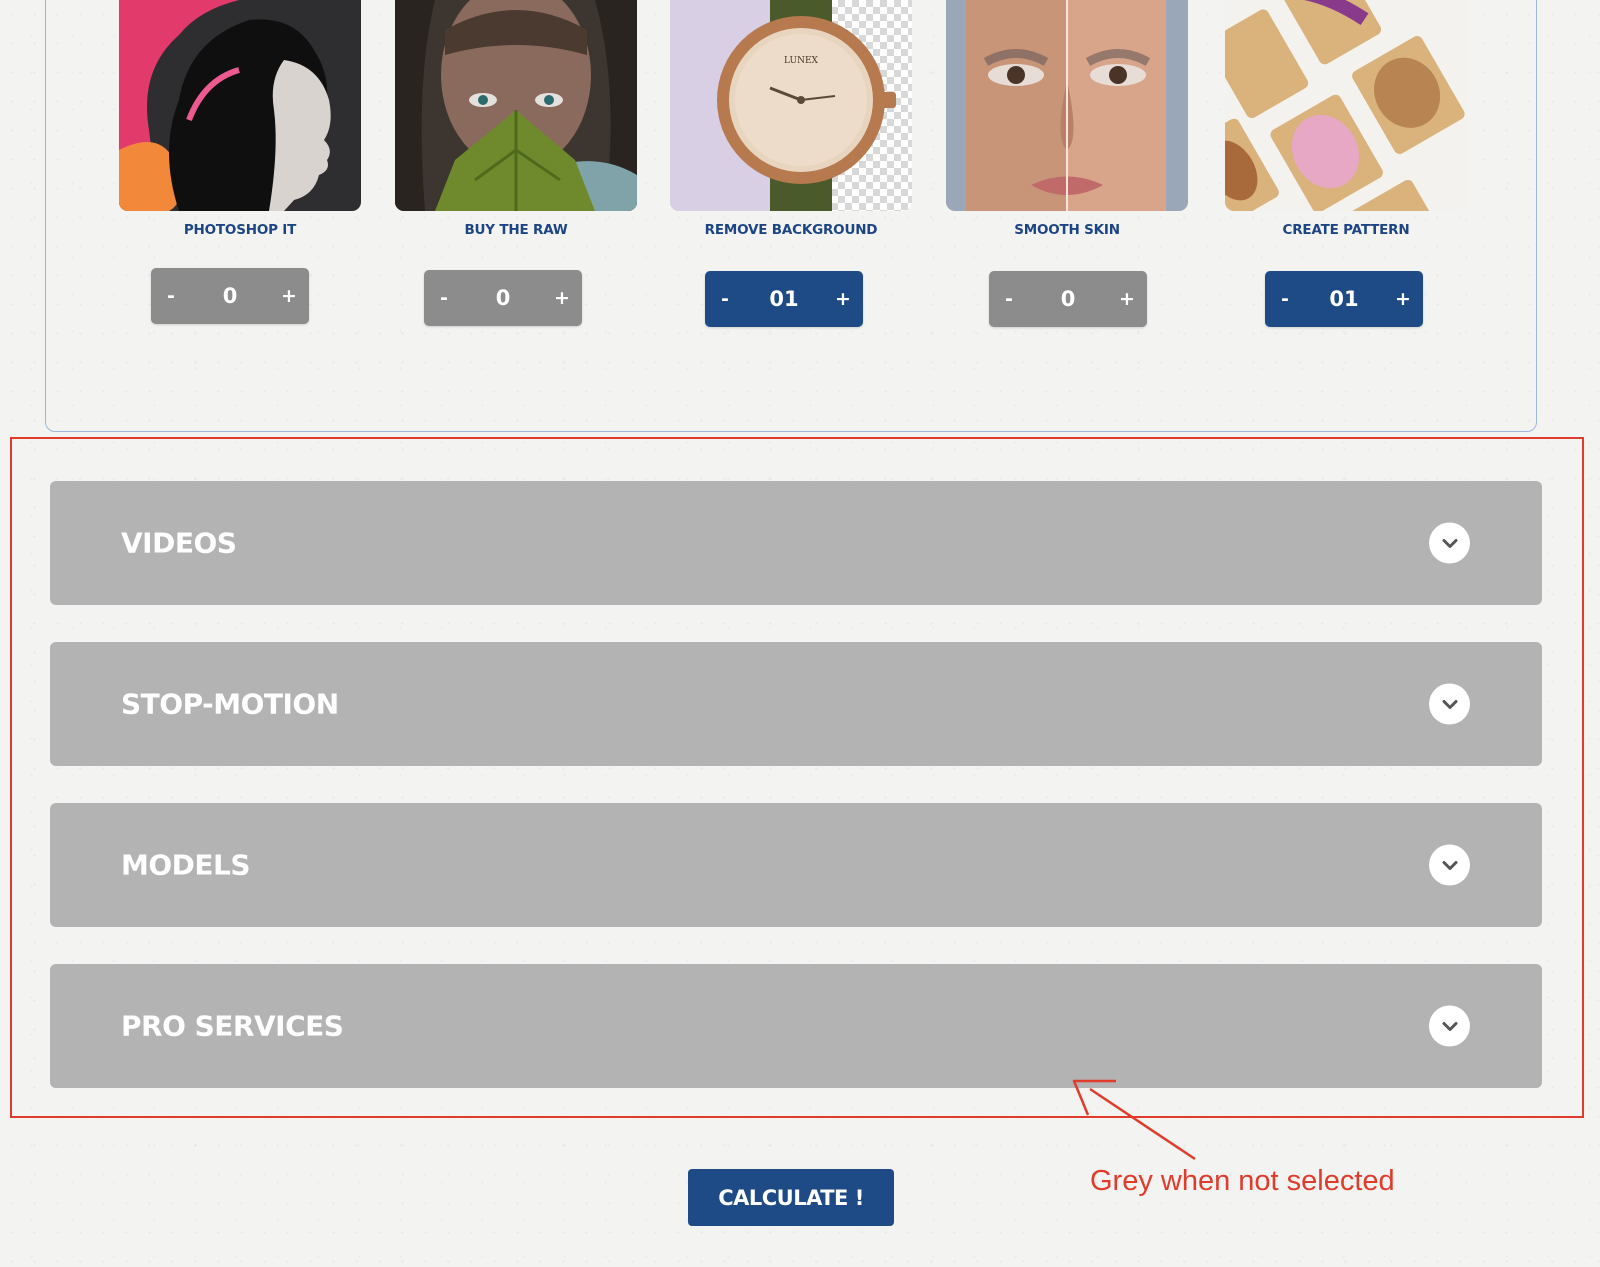 The width and height of the screenshot is (1600, 1267). Describe the element at coordinates (516, 230) in the screenshot. I see `product-label: BUY THE RAW` at that location.